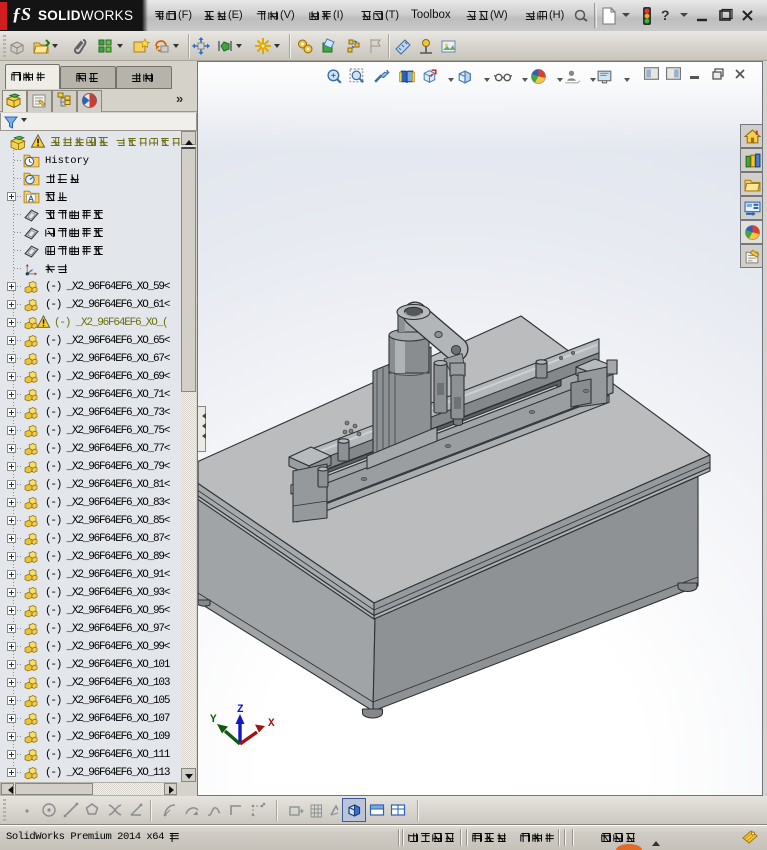 This screenshot has height=850, width=767. I want to click on svg-text: Z, so click(240, 710).